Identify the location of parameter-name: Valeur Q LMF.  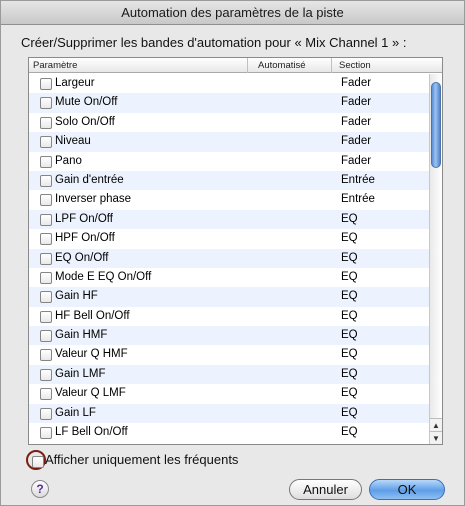
(90, 393).